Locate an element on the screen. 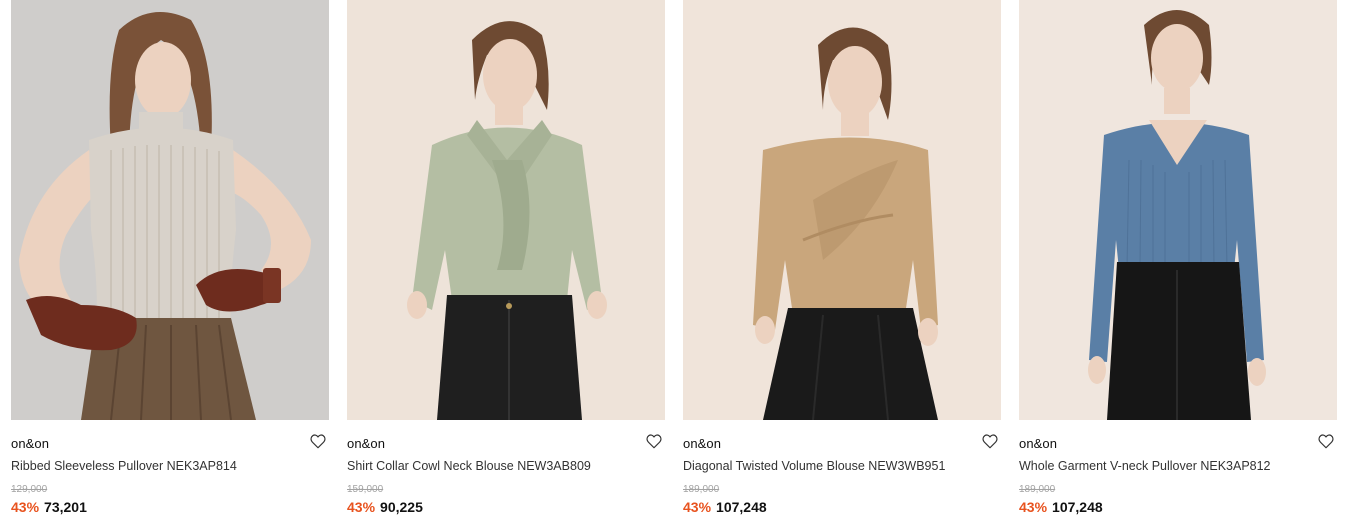 This screenshot has height=529, width=1350. sale-price: 90,225 is located at coordinates (401, 507).